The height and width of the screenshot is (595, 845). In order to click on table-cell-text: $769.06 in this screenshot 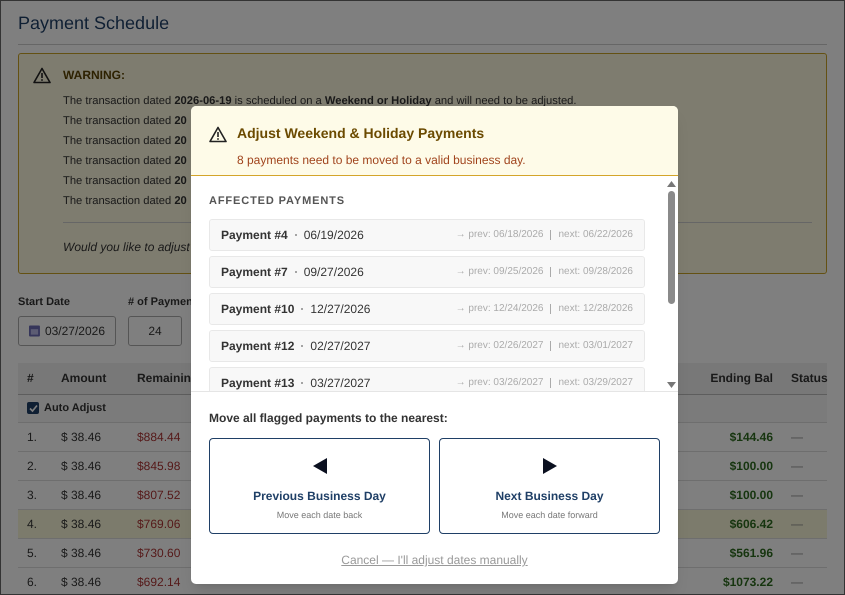, I will do `click(159, 524)`.